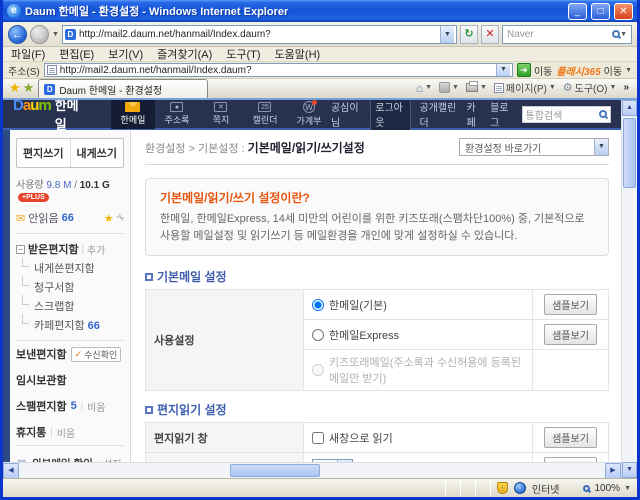  What do you see at coordinates (543, 70) in the screenshot?
I see `go-label: 이동` at bounding box center [543, 70].